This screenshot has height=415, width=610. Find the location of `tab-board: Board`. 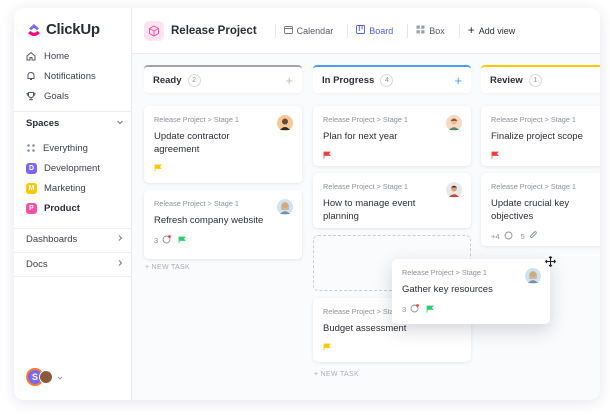

tab-board: Board is located at coordinates (374, 30).